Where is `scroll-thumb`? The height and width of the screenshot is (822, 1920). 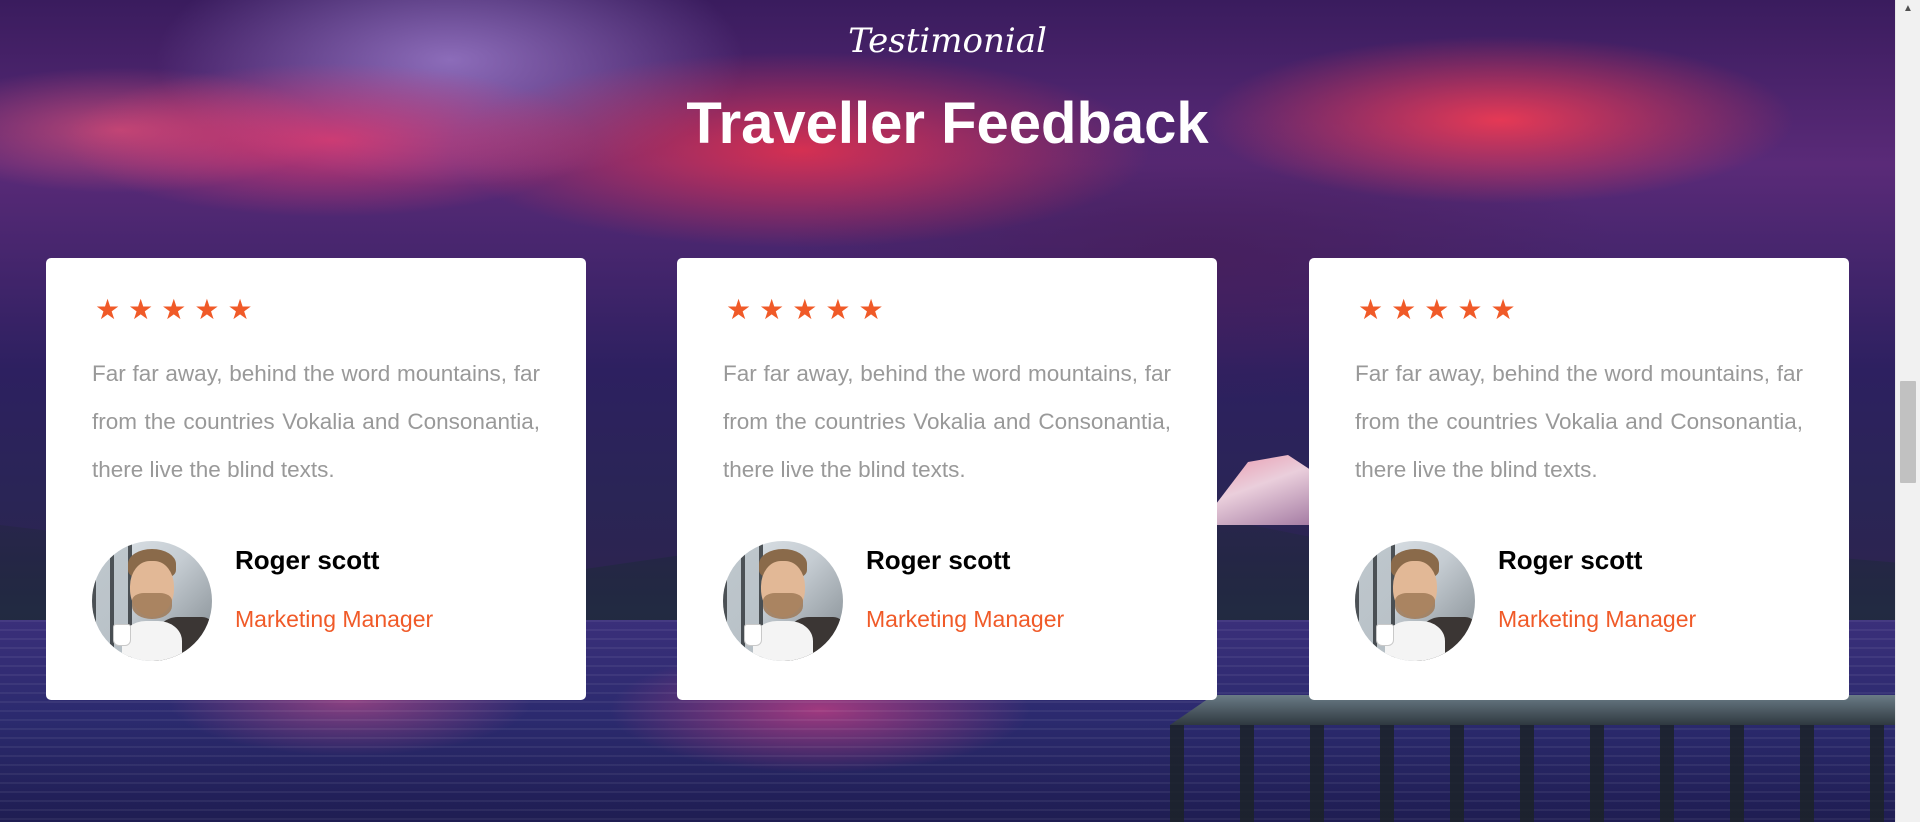 scroll-thumb is located at coordinates (1908, 432).